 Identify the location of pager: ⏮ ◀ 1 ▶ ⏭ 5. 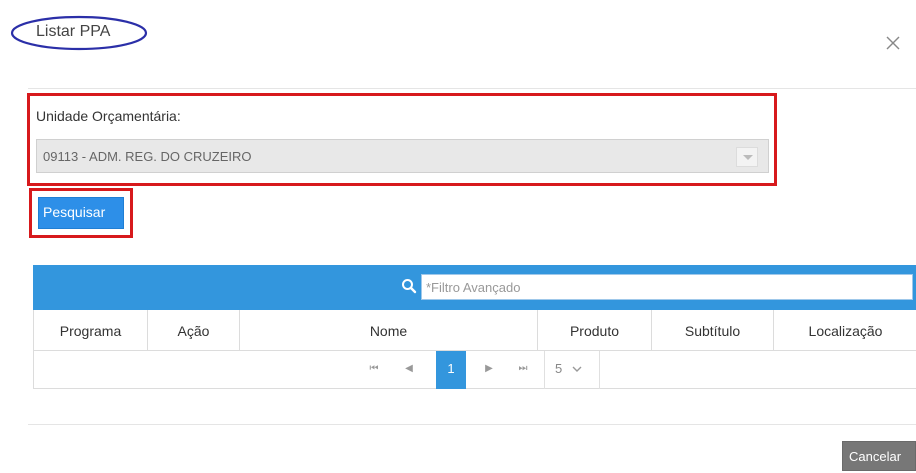
(474, 370).